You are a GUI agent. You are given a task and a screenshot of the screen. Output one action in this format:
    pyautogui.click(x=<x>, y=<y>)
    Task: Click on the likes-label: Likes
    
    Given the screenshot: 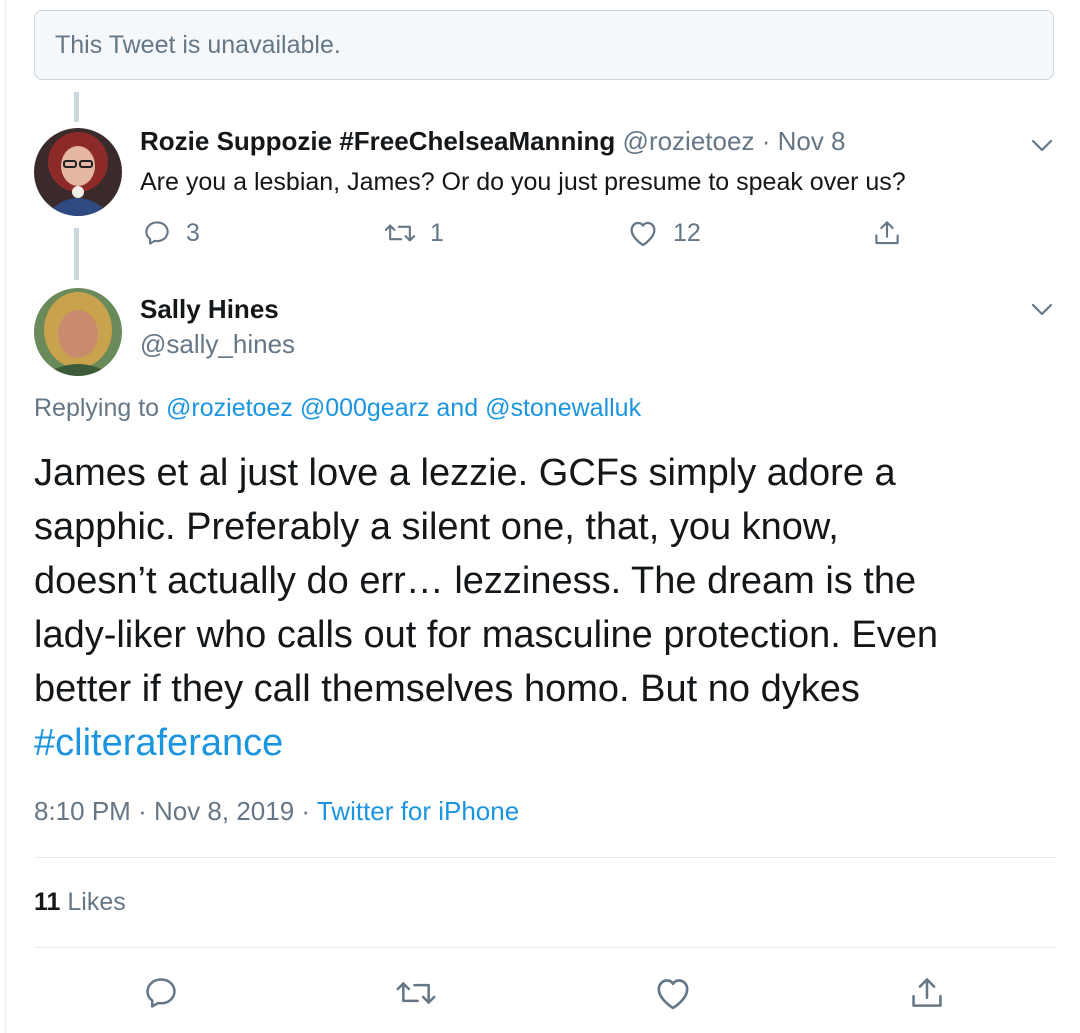 What is the action you would take?
    pyautogui.click(x=96, y=902)
    